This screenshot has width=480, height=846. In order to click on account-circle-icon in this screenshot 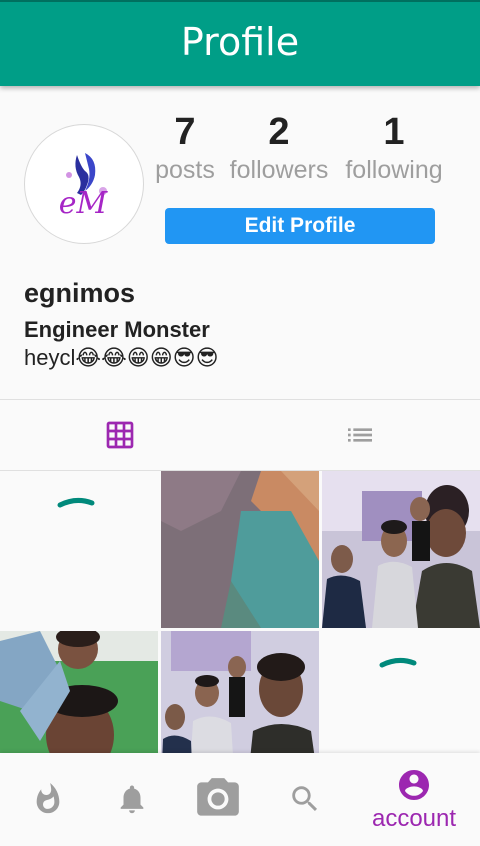, I will do `click(414, 784)`.